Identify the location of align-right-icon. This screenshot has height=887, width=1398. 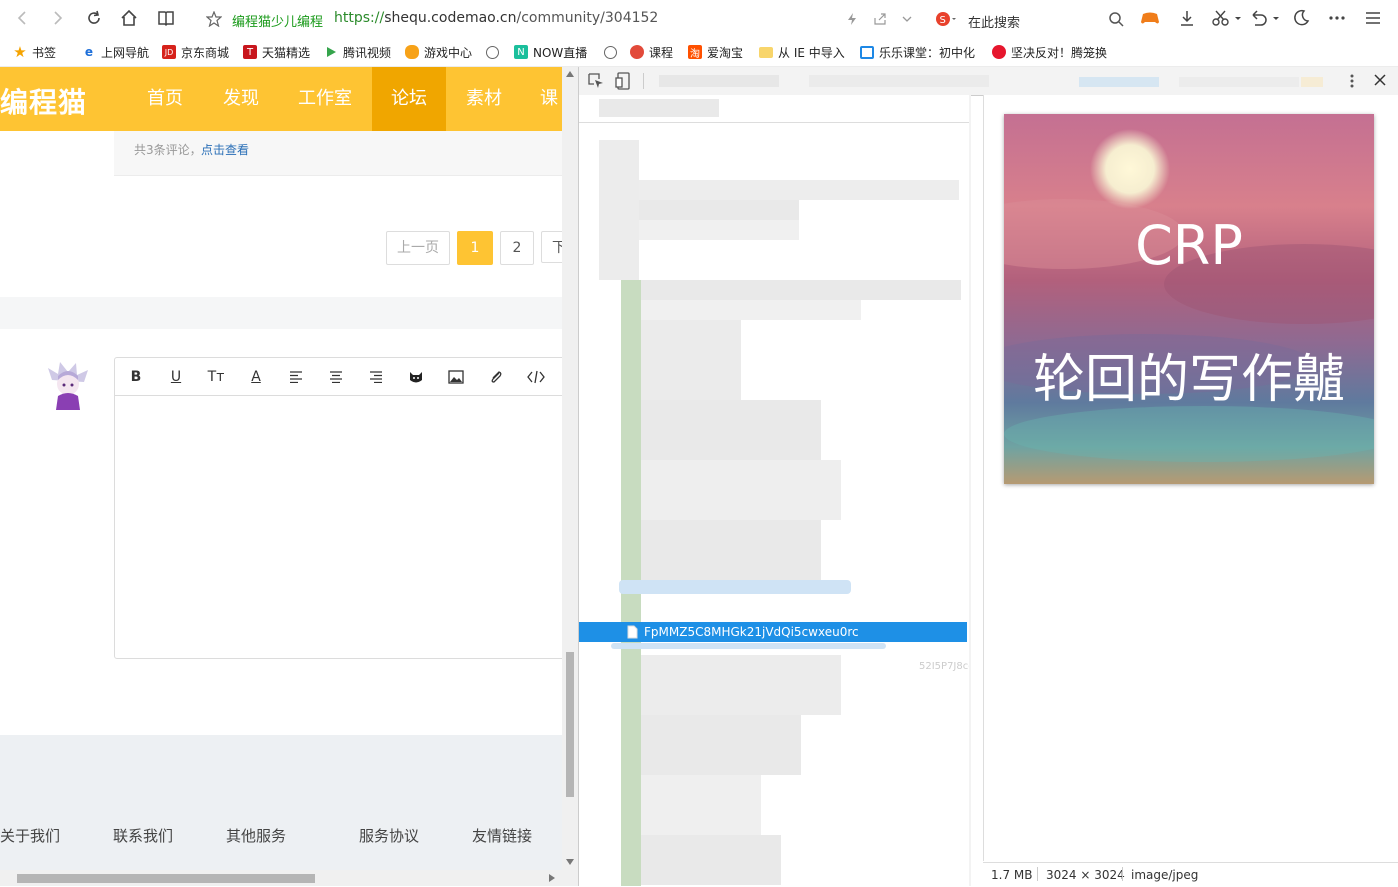
(376, 377).